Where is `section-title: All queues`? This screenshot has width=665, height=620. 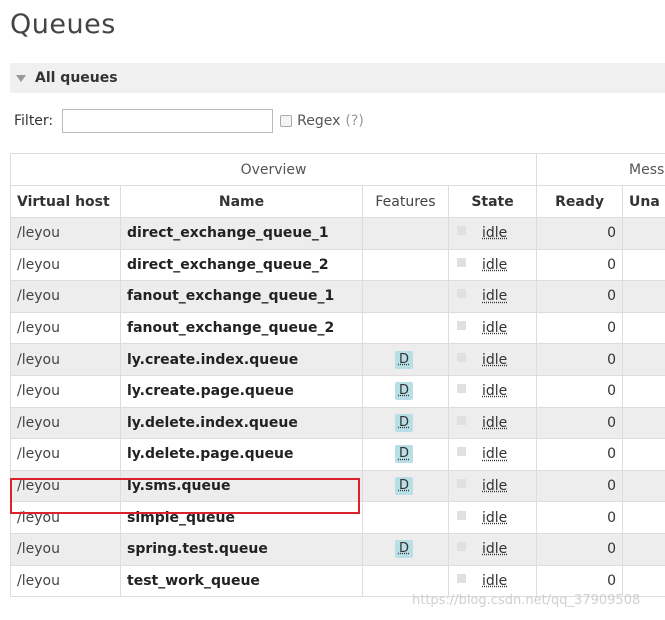
section-title: All queues is located at coordinates (76, 78).